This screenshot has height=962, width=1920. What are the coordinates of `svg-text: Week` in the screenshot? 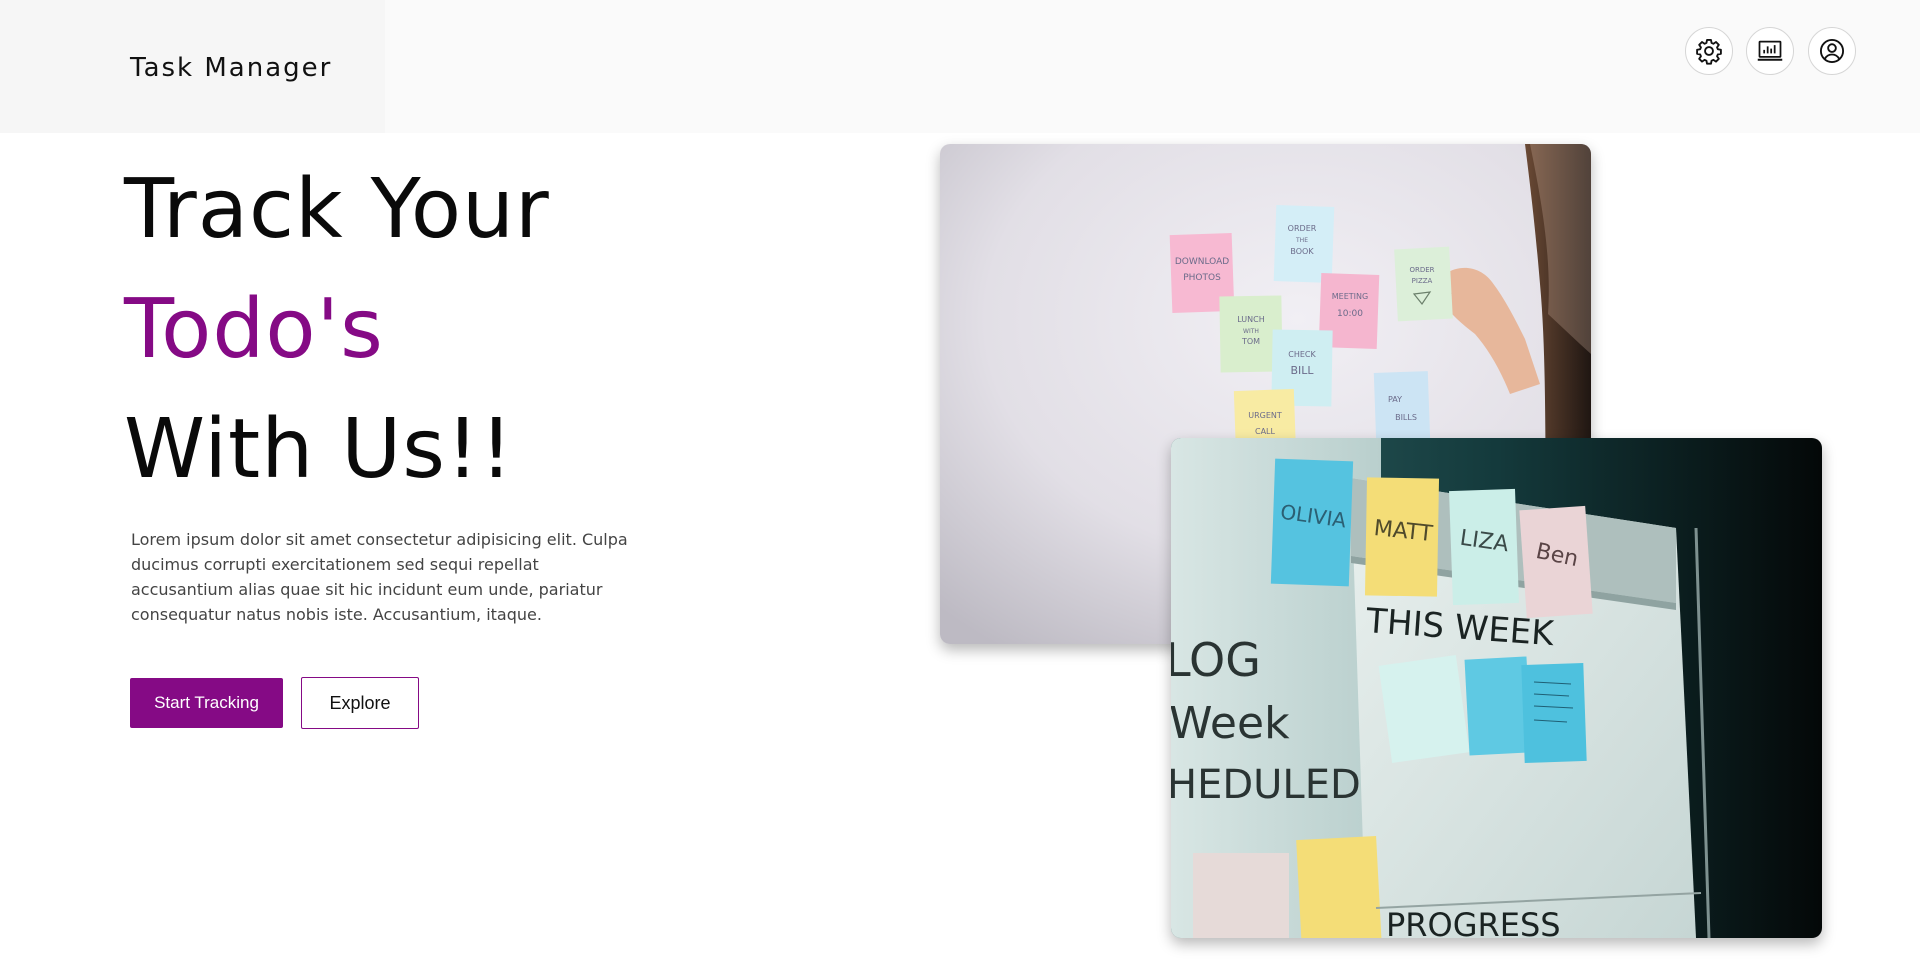 It's located at (1230, 723).